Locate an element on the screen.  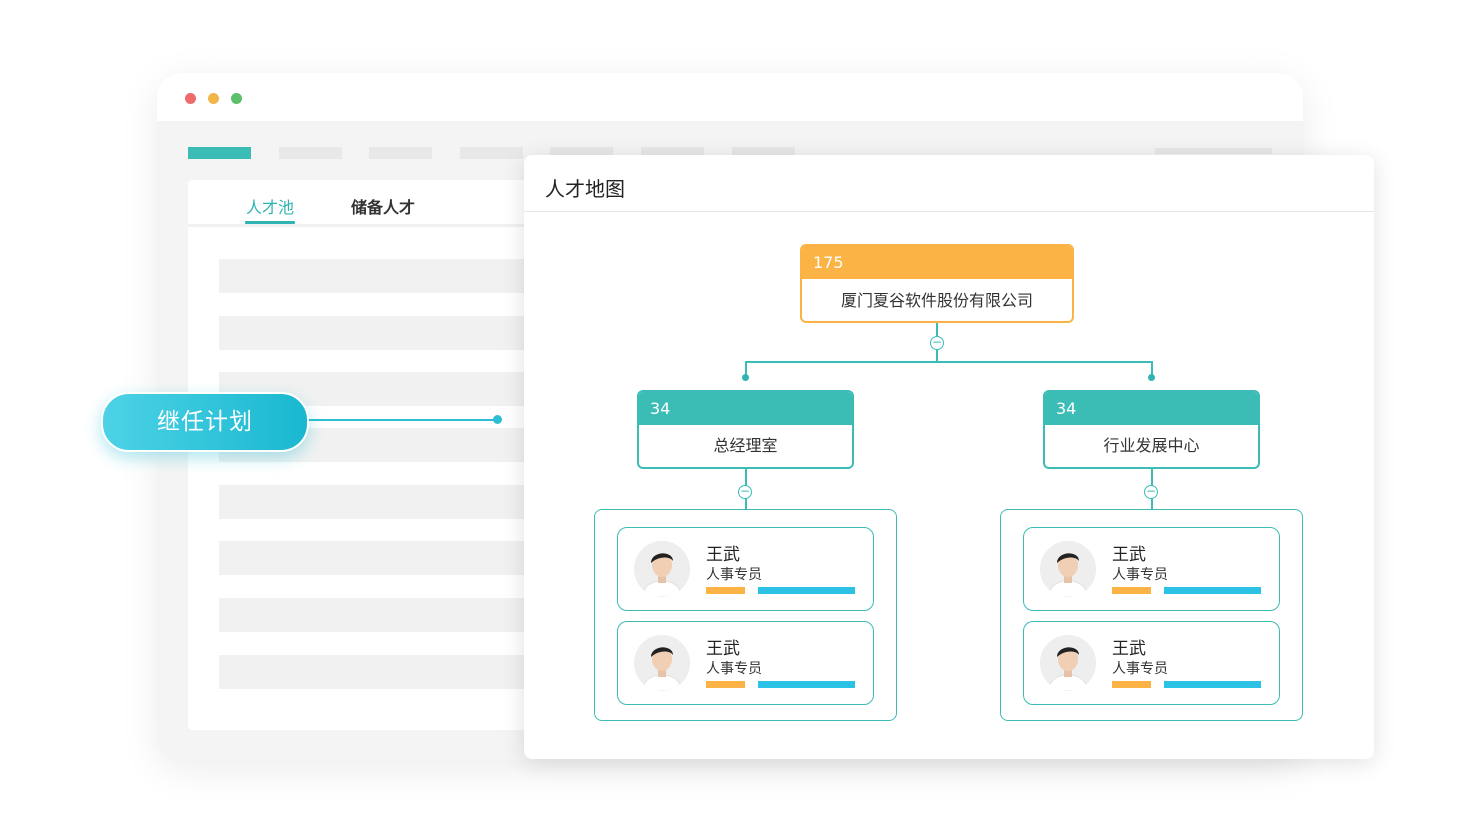
org-node-name: 厦门夏谷软件股份有限公司 is located at coordinates (936, 300).